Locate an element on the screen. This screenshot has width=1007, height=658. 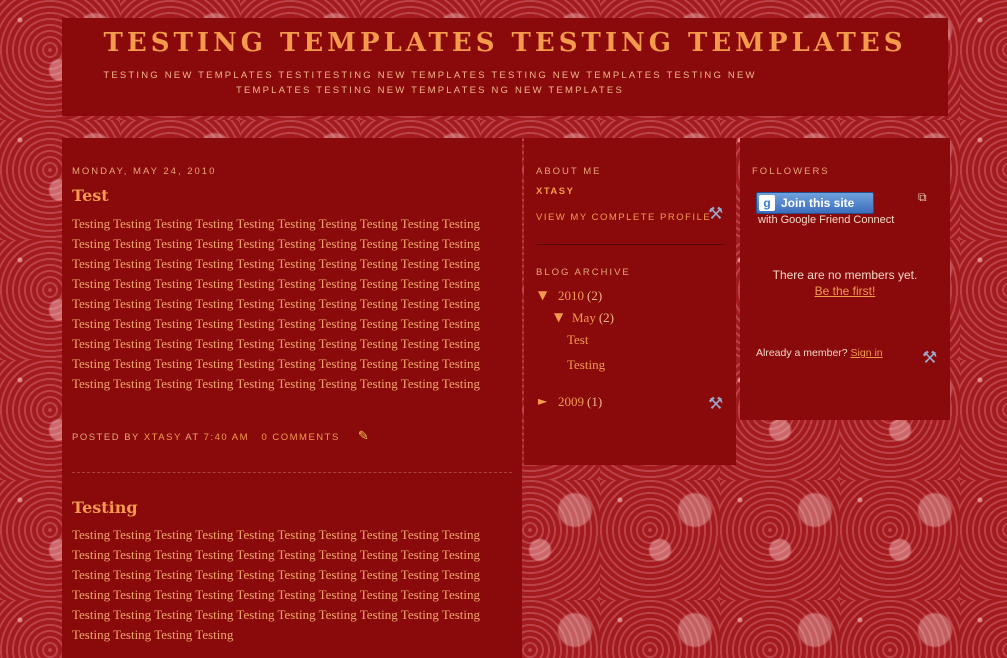
archive-month-link: May (2) is located at coordinates (593, 318).